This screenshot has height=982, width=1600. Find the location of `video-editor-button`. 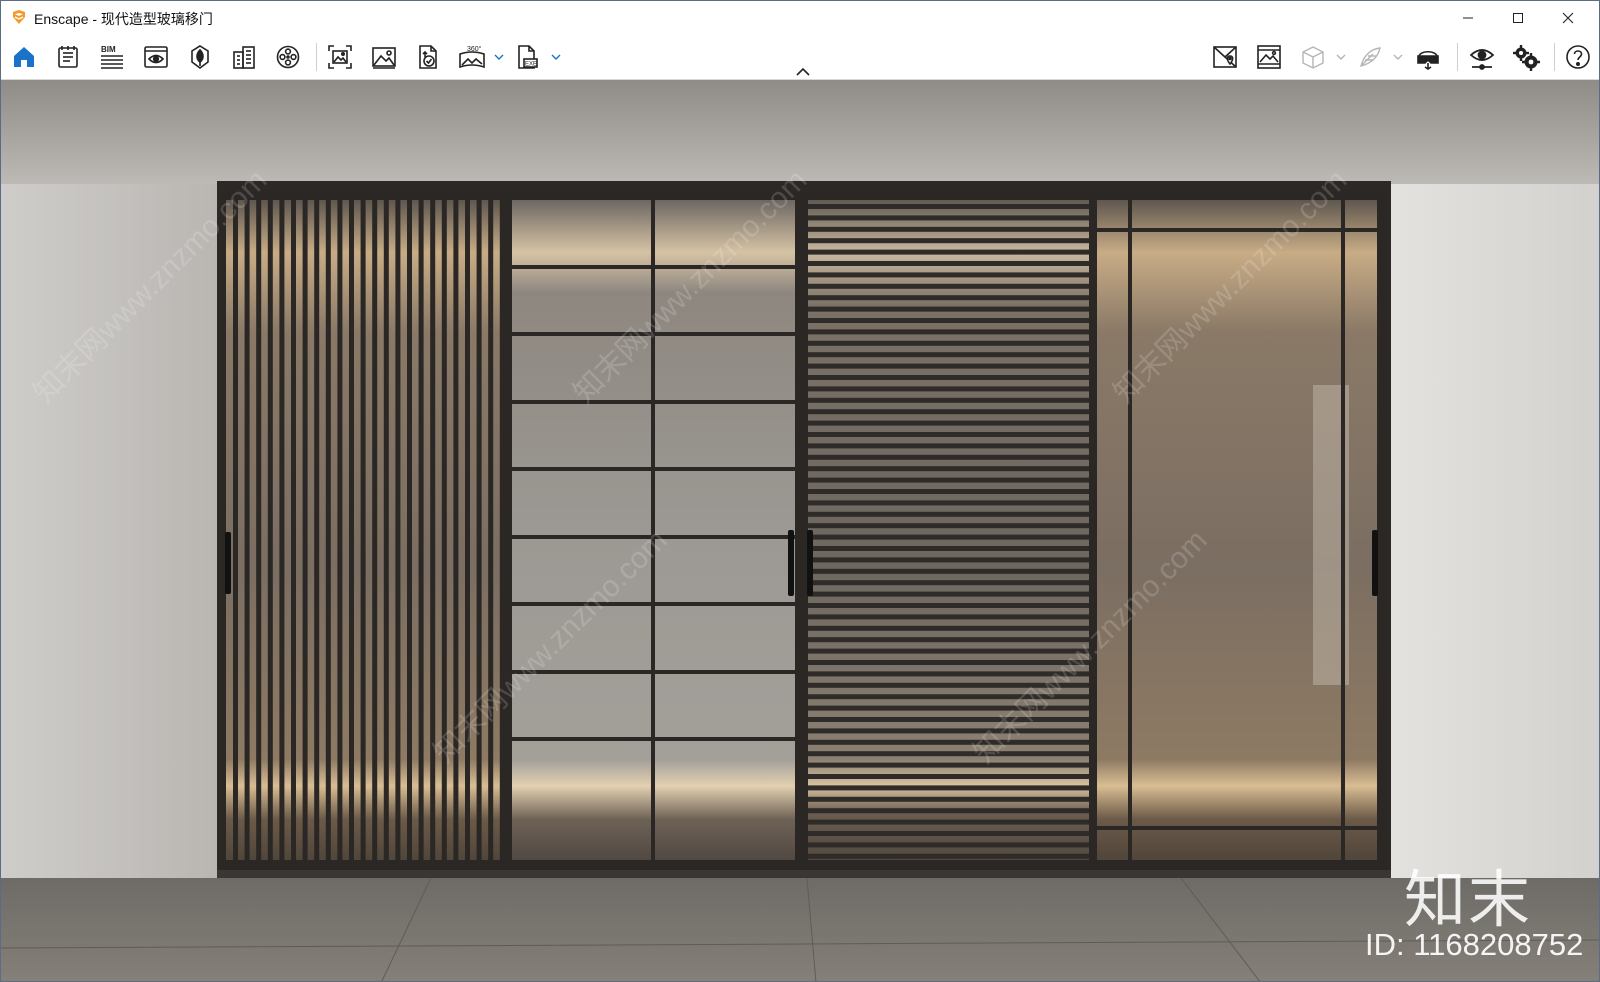

video-editor-button is located at coordinates (288, 57).